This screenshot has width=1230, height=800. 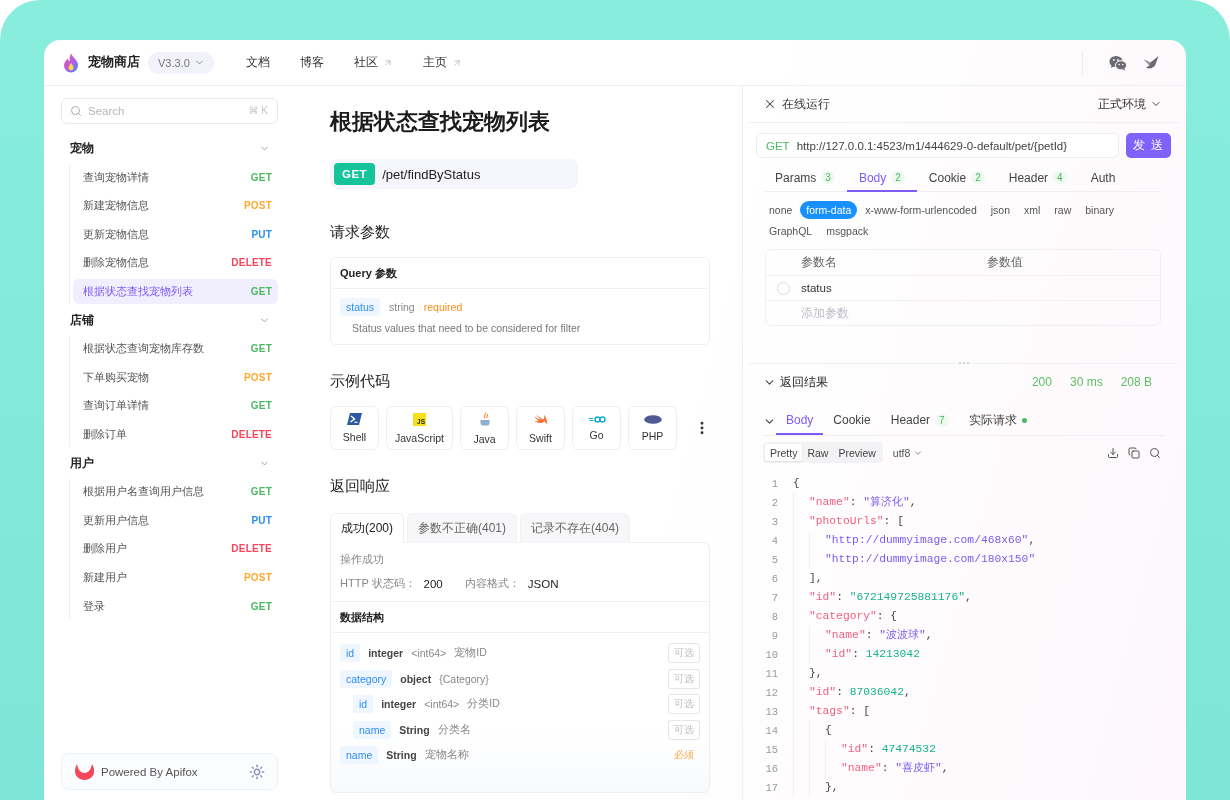 What do you see at coordinates (175, 263) in the screenshot?
I see `sidebar-item: 删除宠物信息 DELETE` at bounding box center [175, 263].